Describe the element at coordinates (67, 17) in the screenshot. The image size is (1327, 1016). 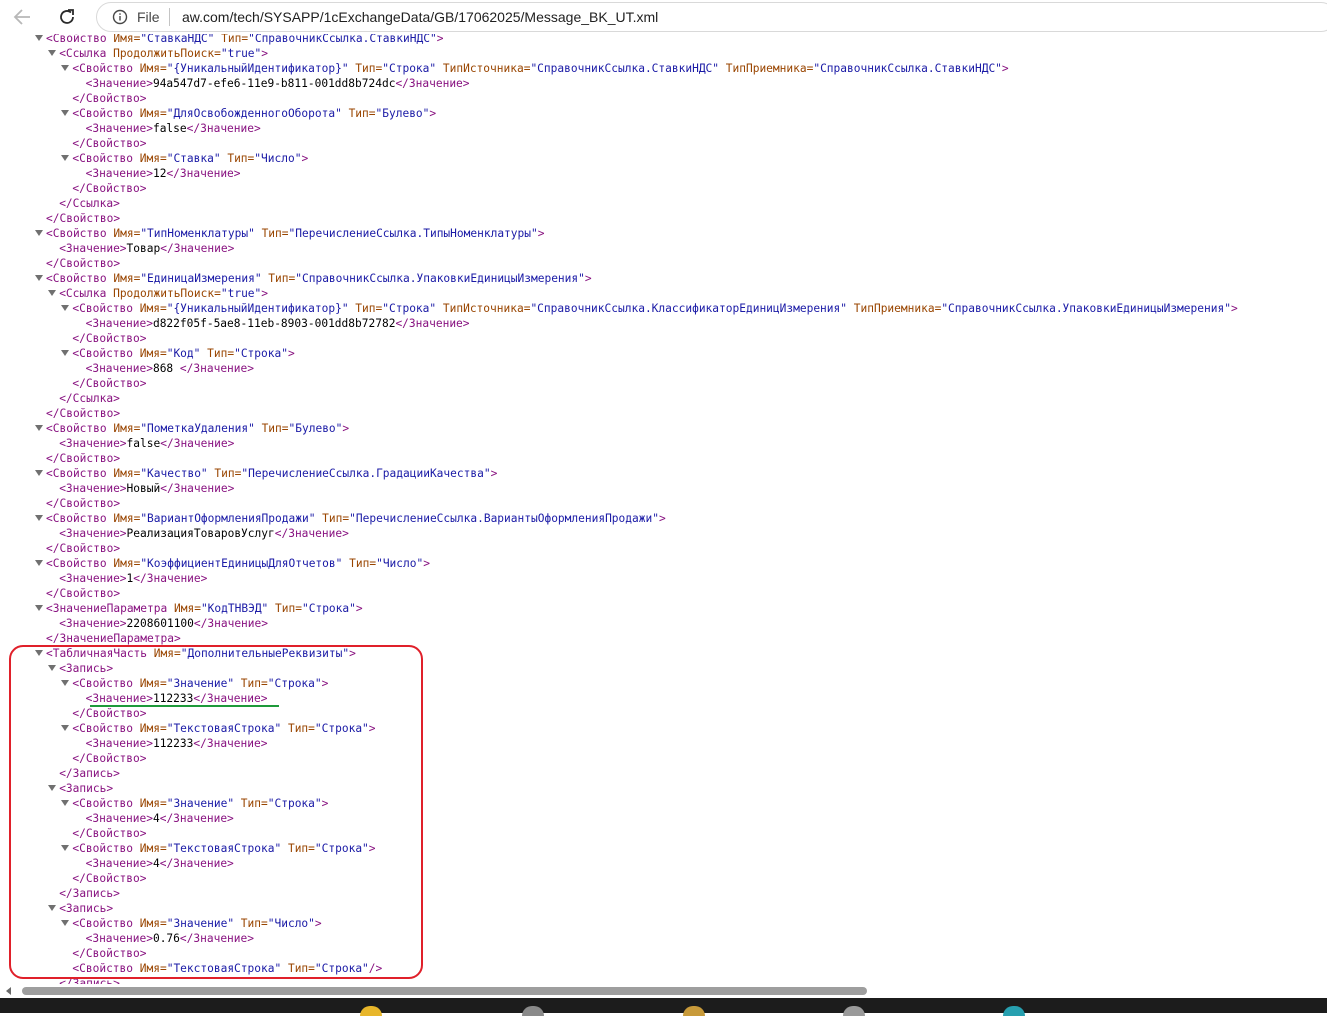
I see `reload-button` at that location.